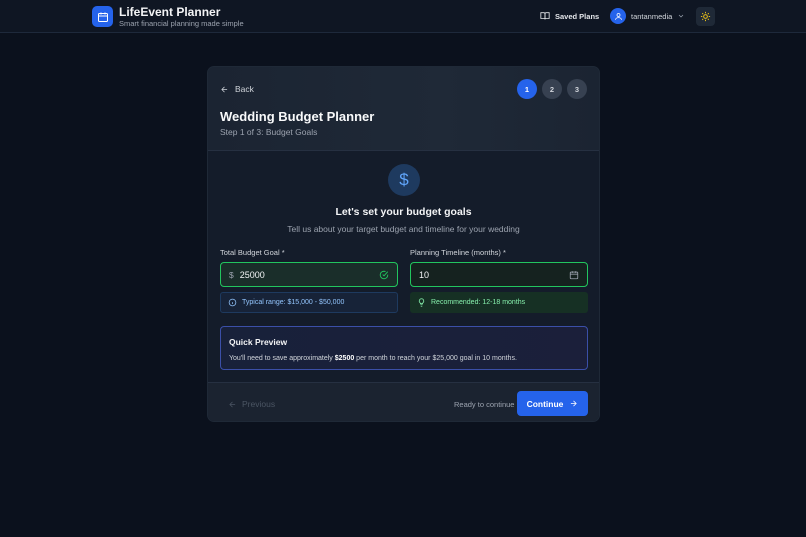 Image resolution: width=806 pixels, height=537 pixels. What do you see at coordinates (232, 302) in the screenshot?
I see `info-icon` at bounding box center [232, 302].